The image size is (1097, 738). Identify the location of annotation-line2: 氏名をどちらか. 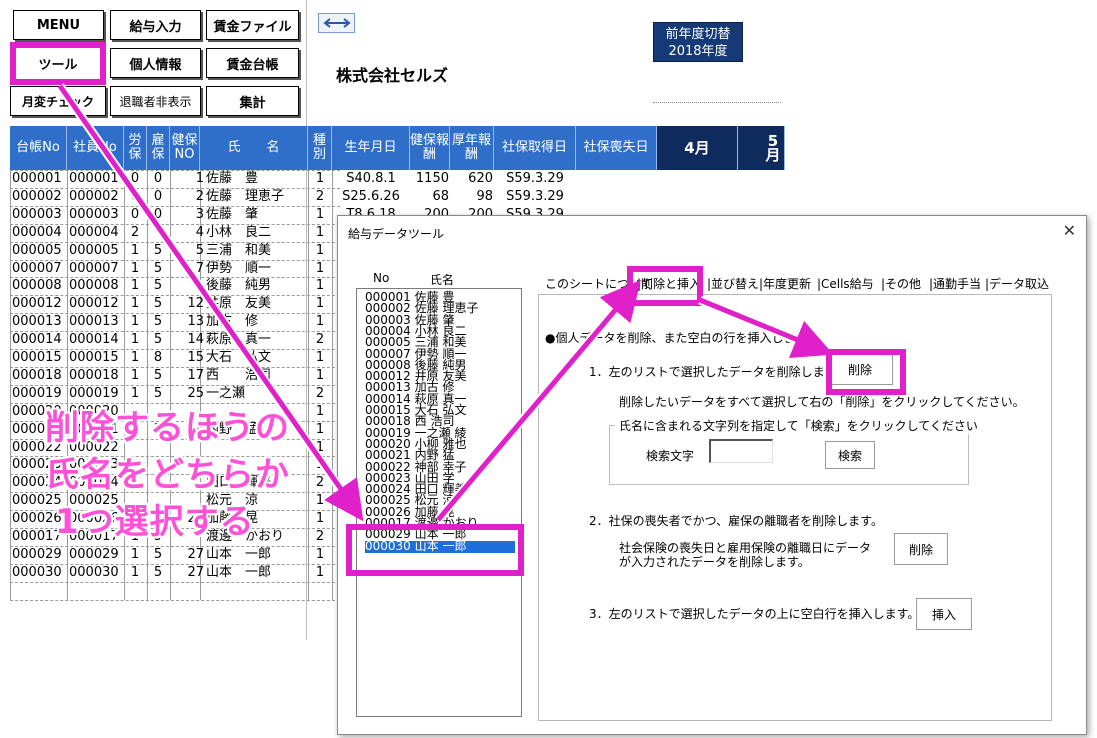
(167, 475).